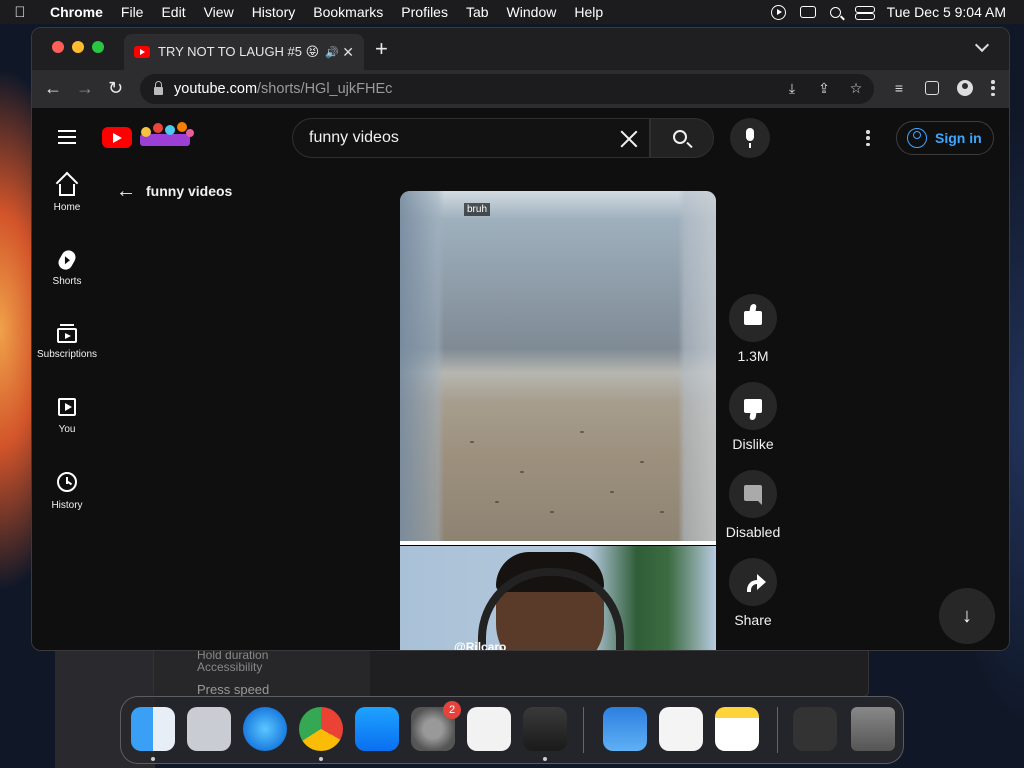 Image resolution: width=1024 pixels, height=768 pixels. Describe the element at coordinates (753, 444) in the screenshot. I see `dislike-label: Dislike` at that location.